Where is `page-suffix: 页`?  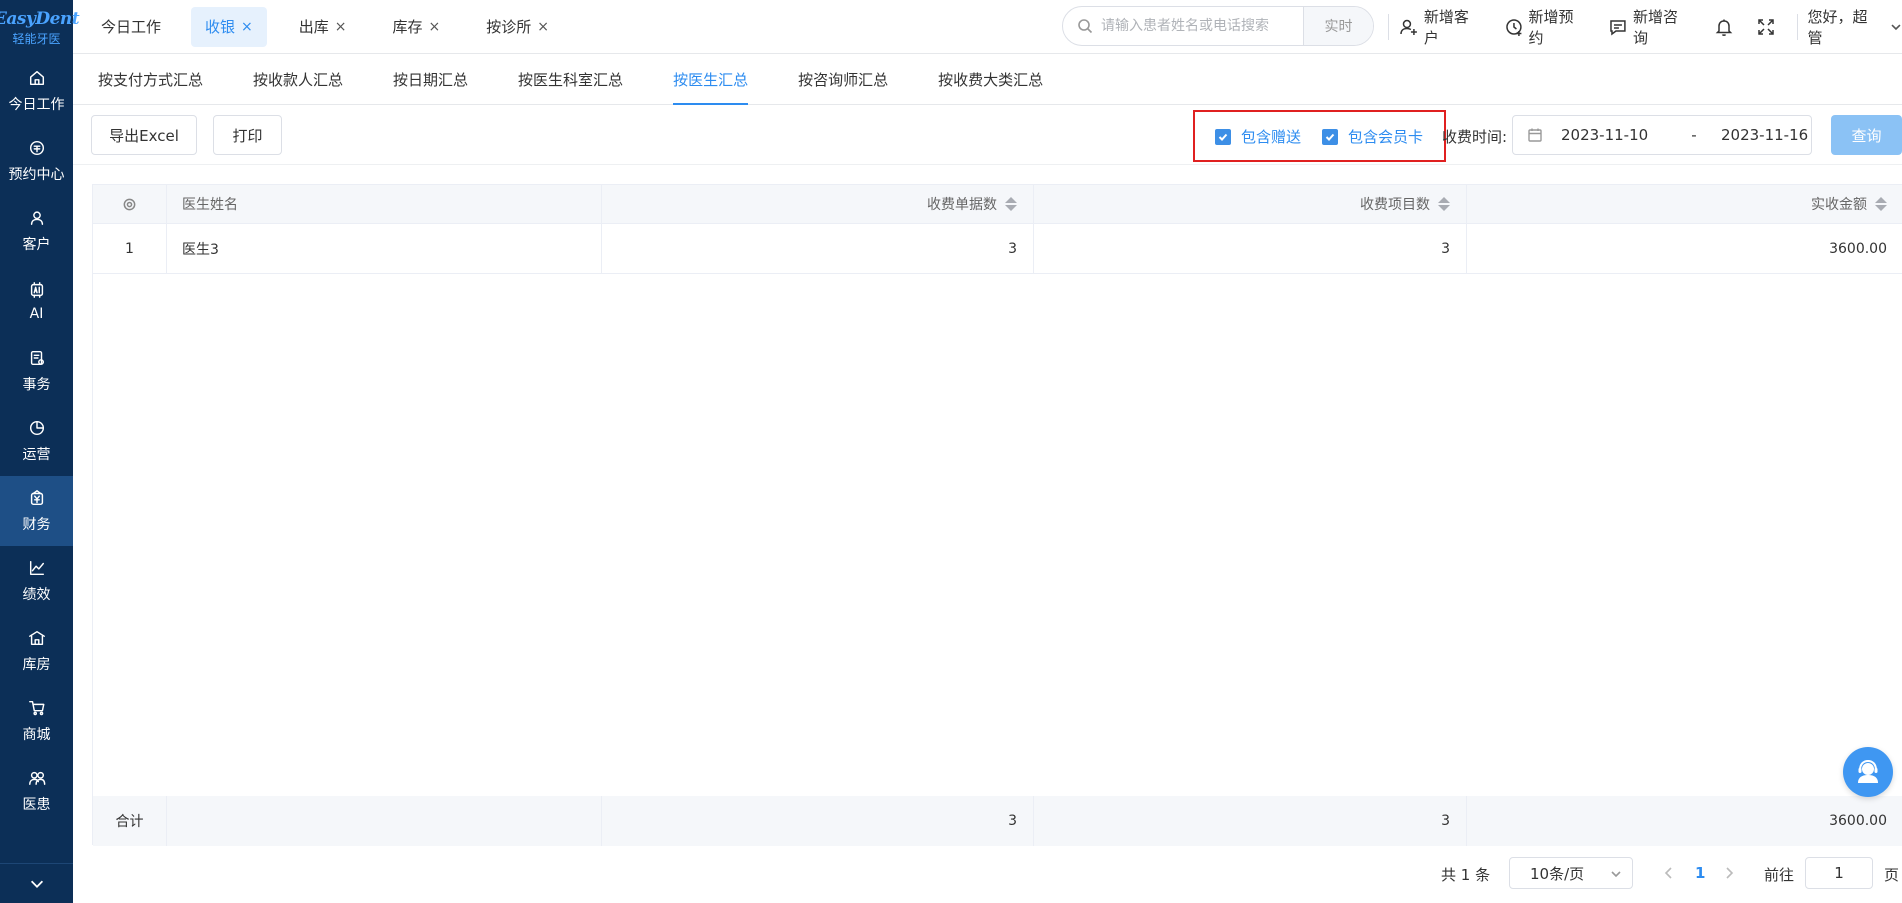
page-suffix: 页 is located at coordinates (1892, 875).